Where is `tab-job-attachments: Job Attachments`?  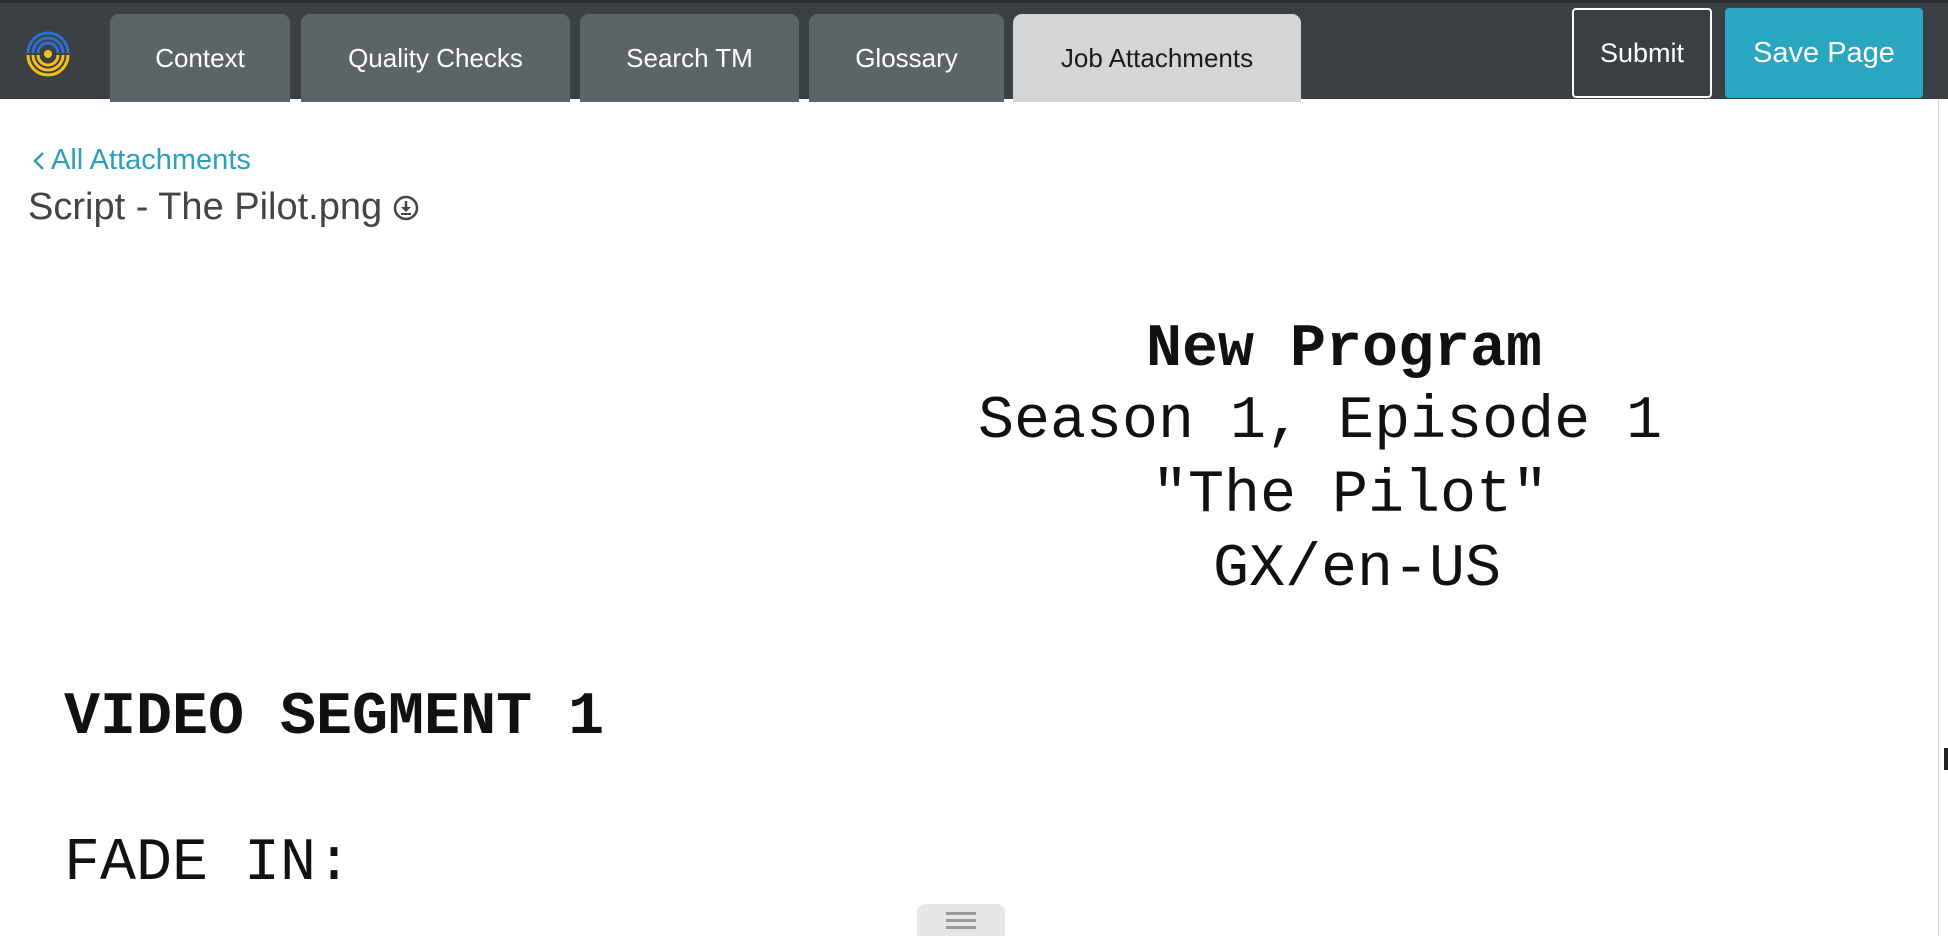
tab-job-attachments: Job Attachments is located at coordinates (1157, 58).